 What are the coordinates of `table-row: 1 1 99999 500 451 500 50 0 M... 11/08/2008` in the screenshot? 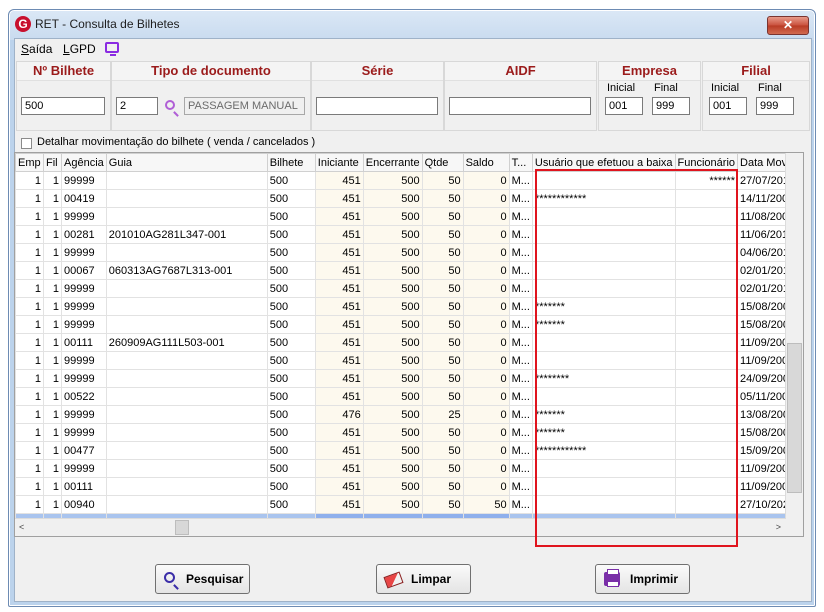 It's located at (409, 216).